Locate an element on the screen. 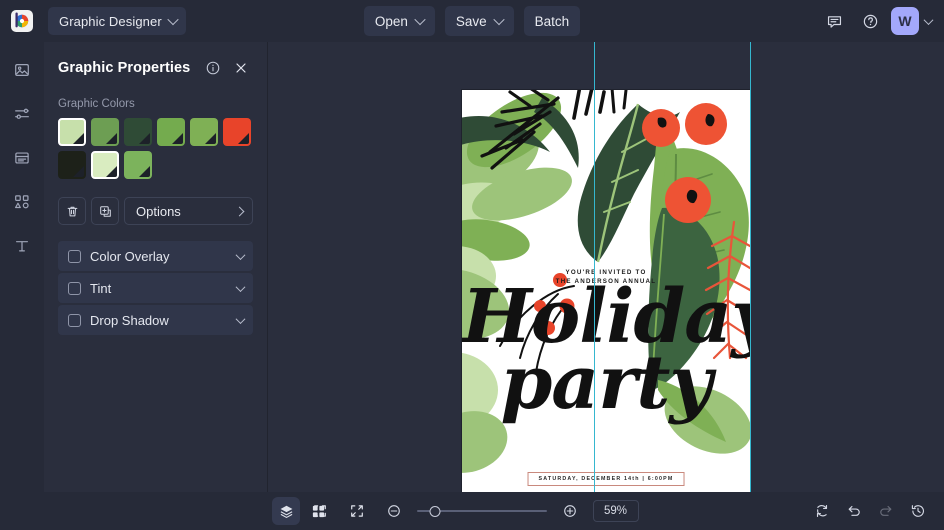 The image size is (944, 530). top-toolbar: Graphic Designer Open Save Batch W is located at coordinates (472, 21).